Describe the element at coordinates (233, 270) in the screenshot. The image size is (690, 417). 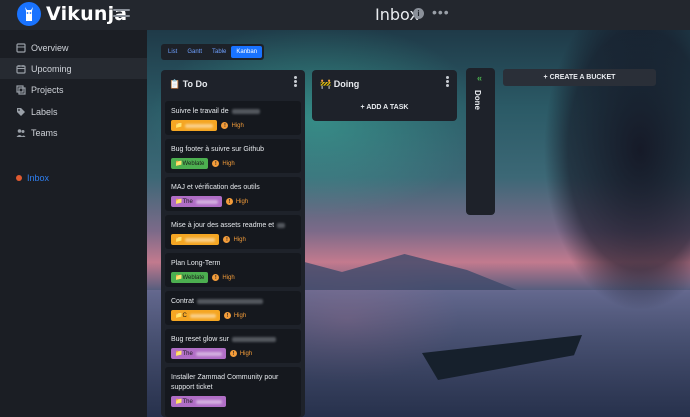
I see `task-card: Plan Long-Term 📁 Weblate ! High` at that location.